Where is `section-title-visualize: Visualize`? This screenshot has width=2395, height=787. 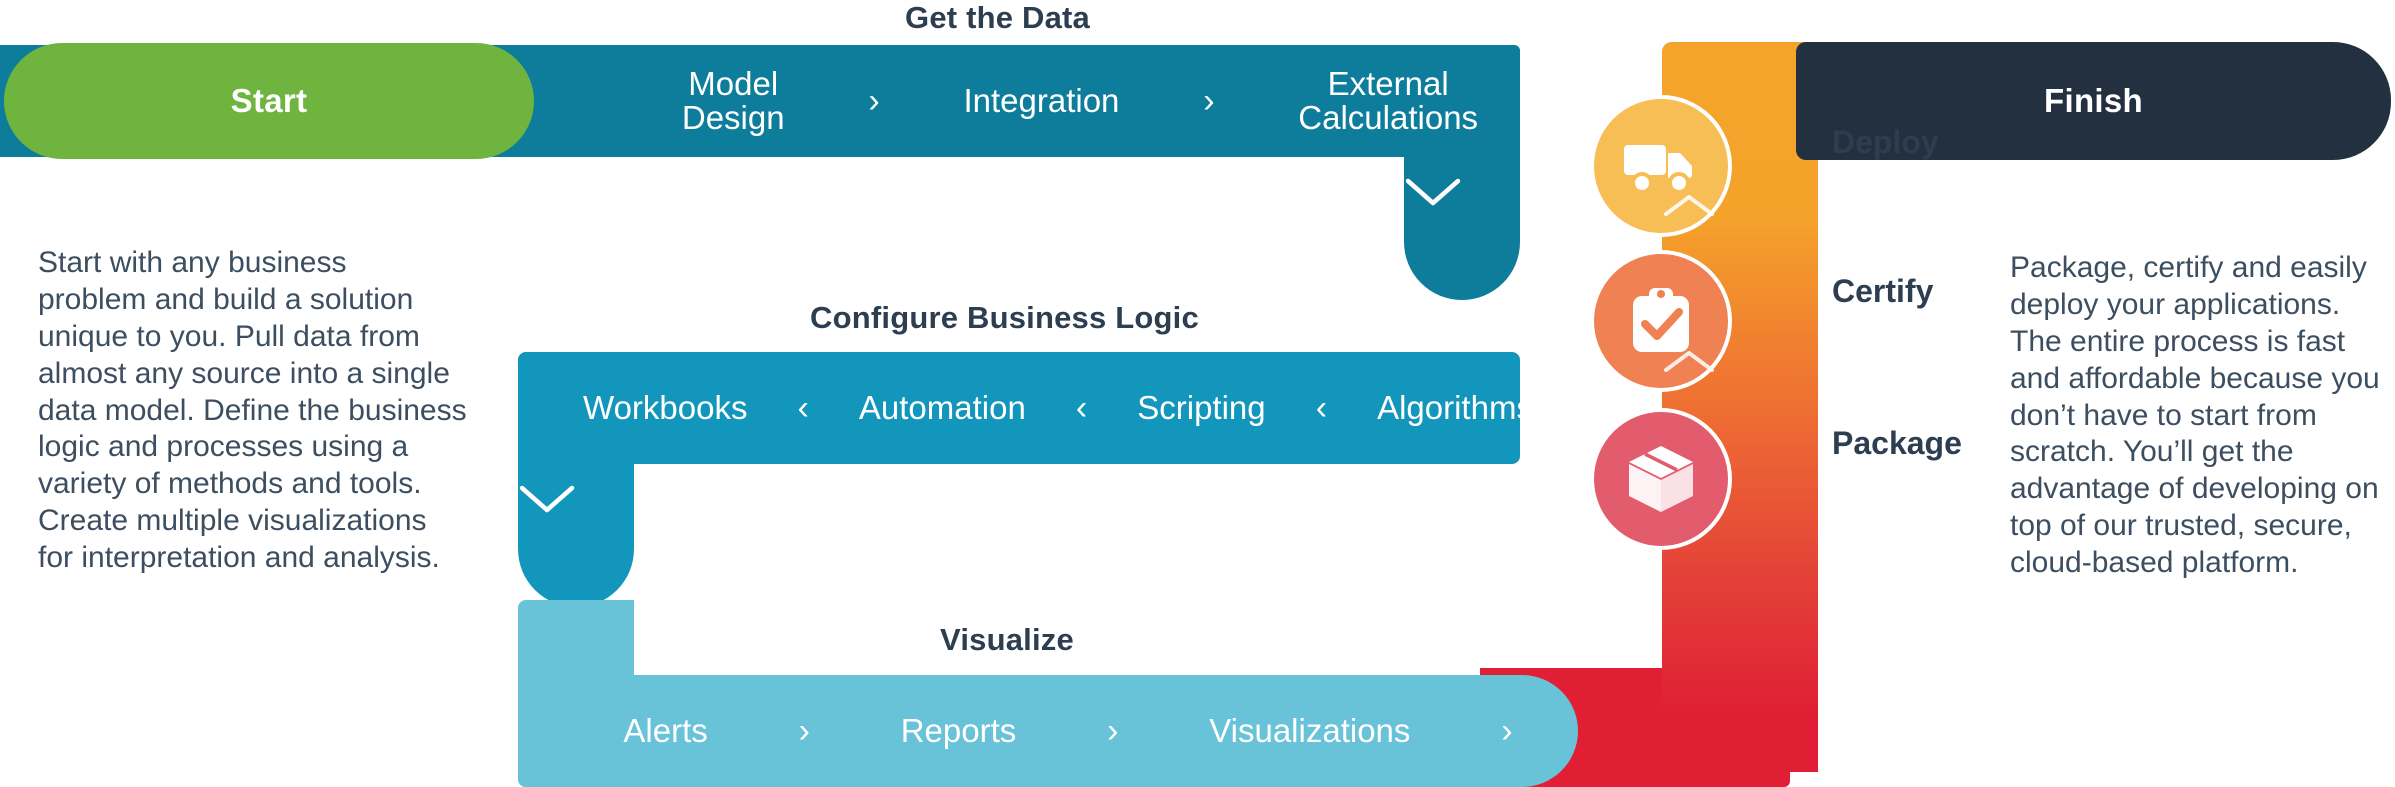
section-title-visualize: Visualize is located at coordinates (1007, 639).